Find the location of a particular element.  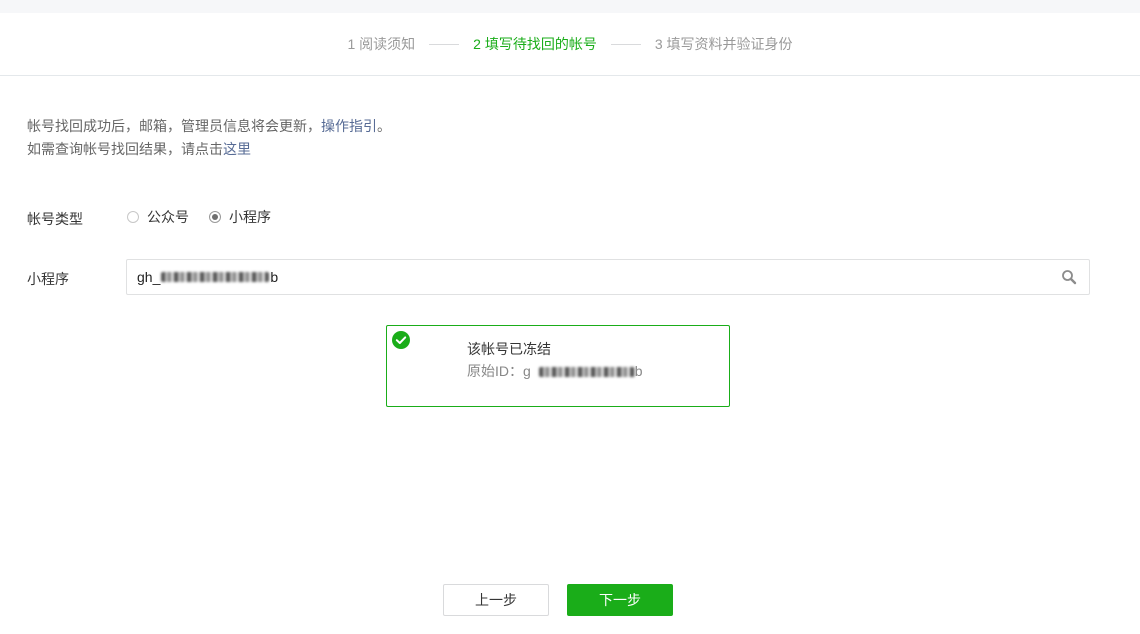

prev-step-button: 上一步 is located at coordinates (496, 600).